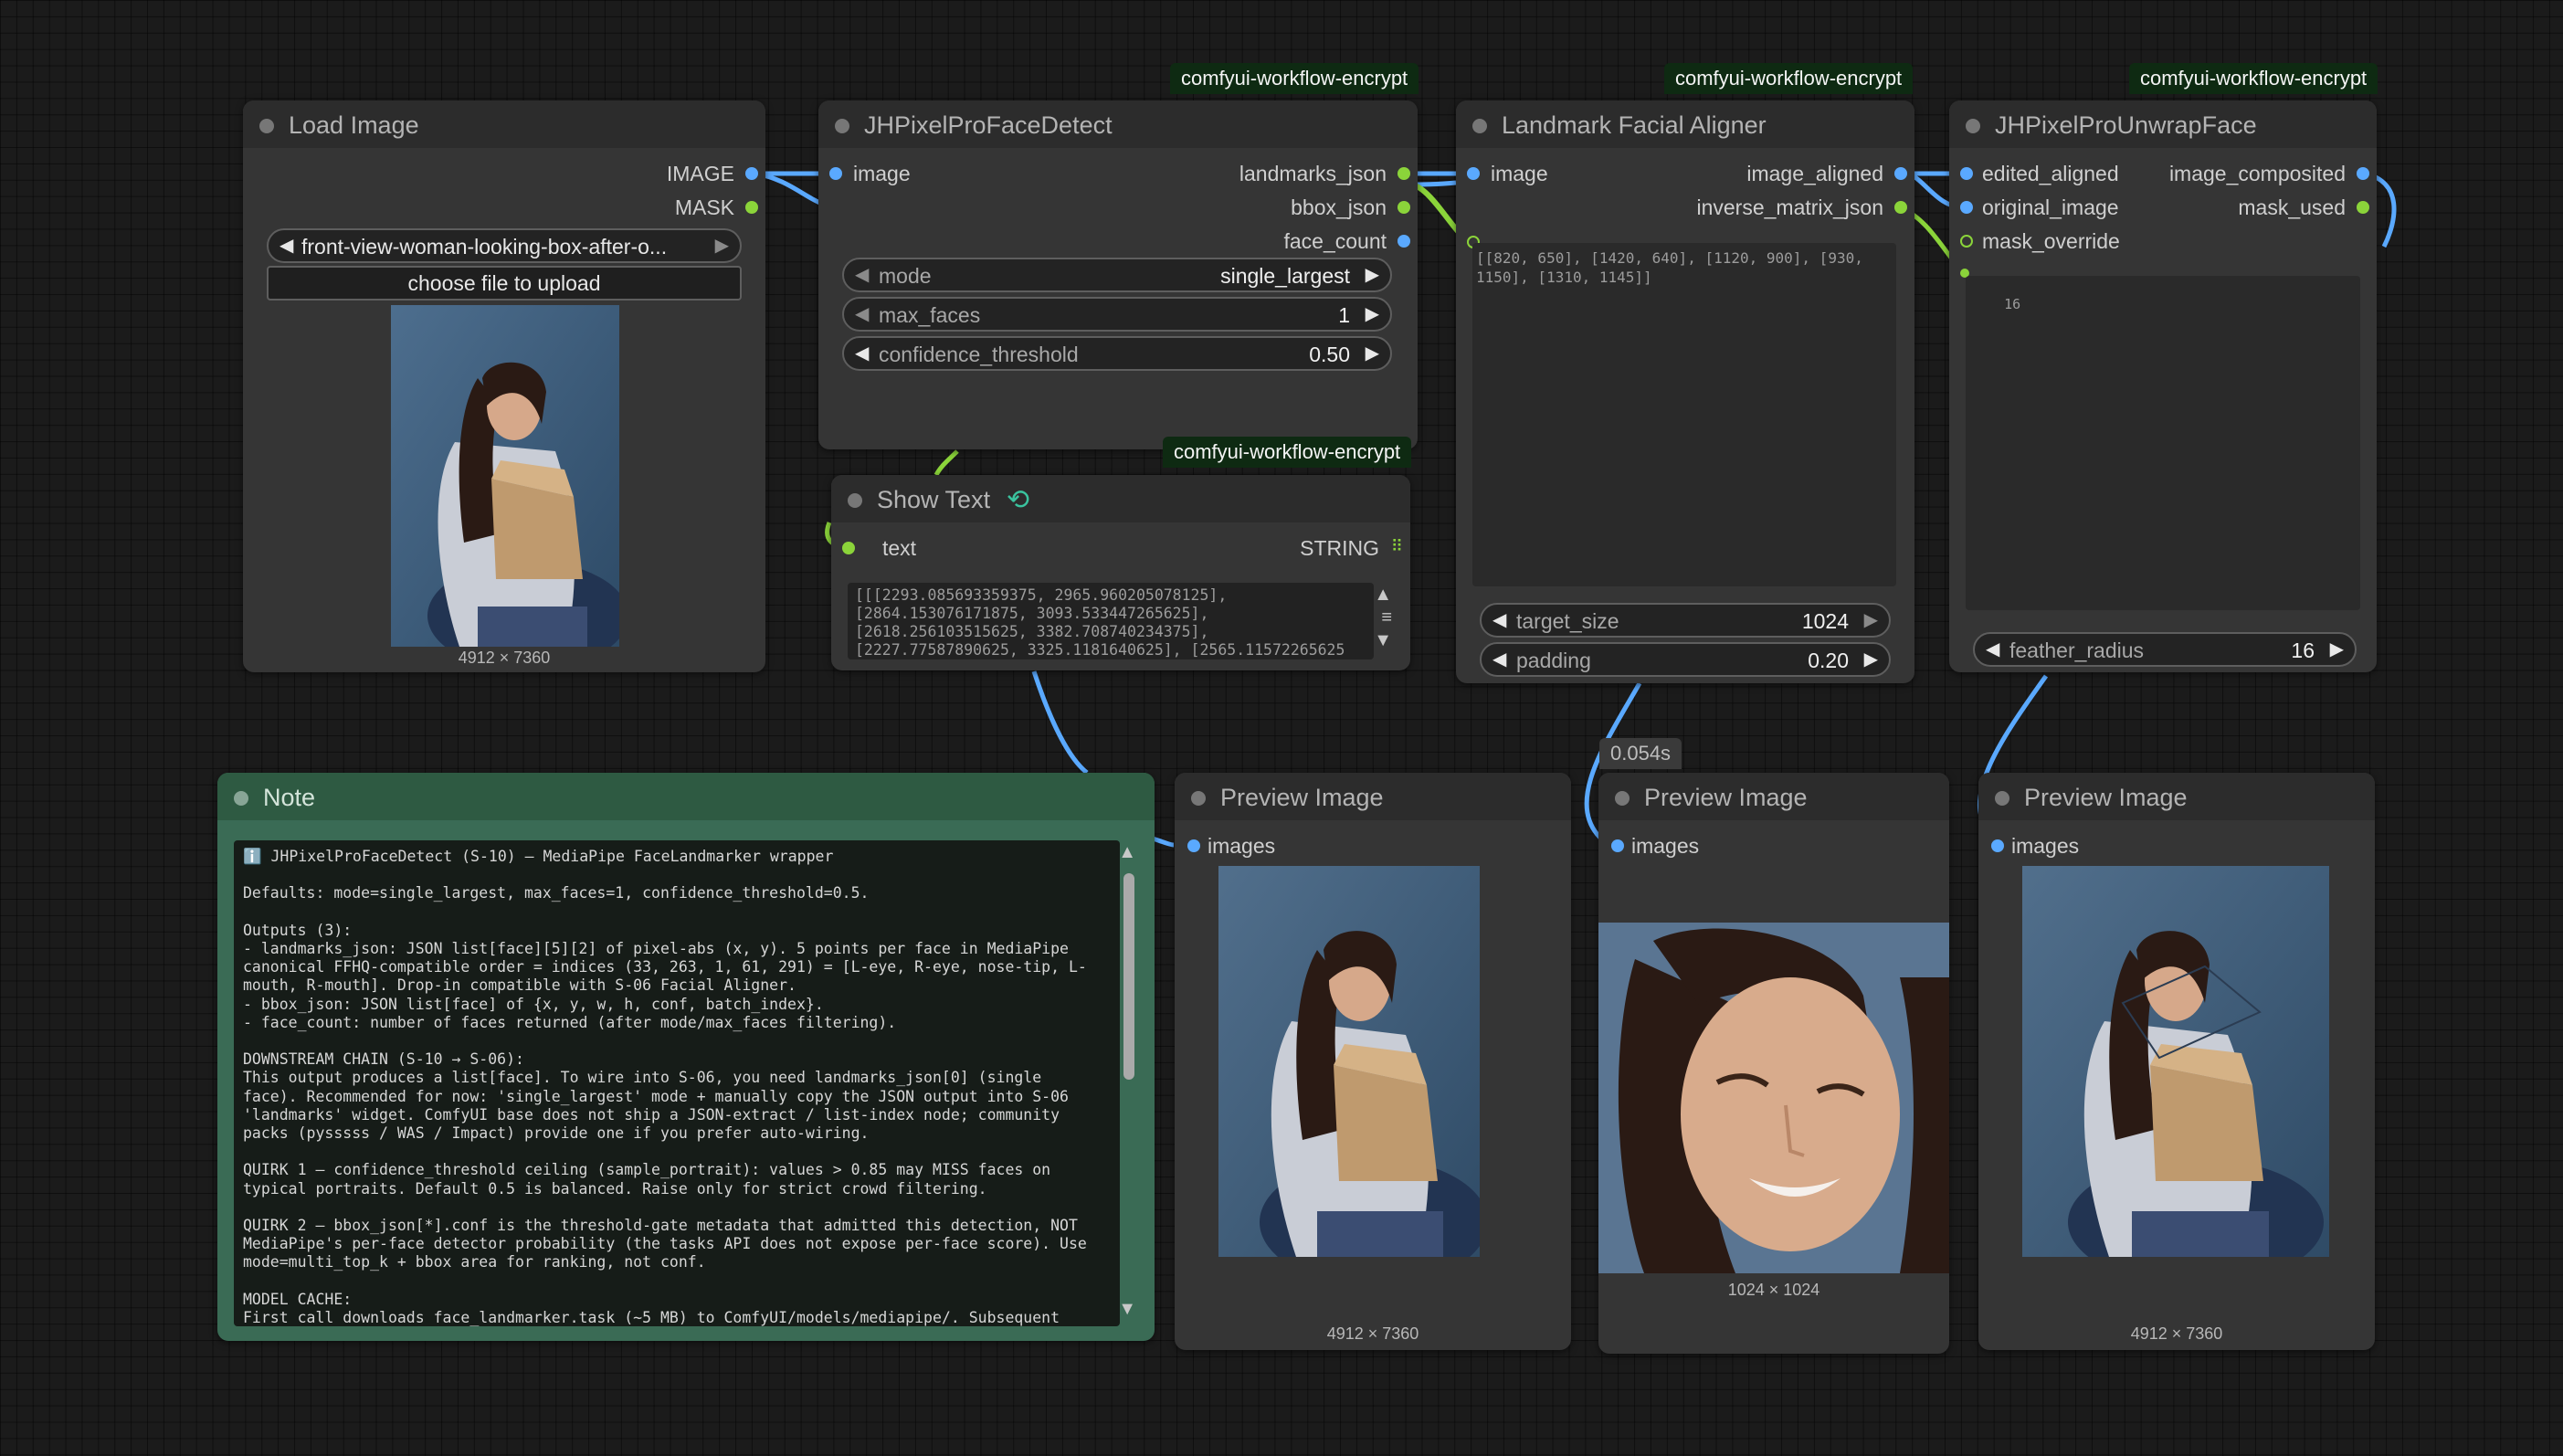 Image resolution: width=2563 pixels, height=1456 pixels. I want to click on node-header: Landmark Facial Aligner, so click(1685, 124).